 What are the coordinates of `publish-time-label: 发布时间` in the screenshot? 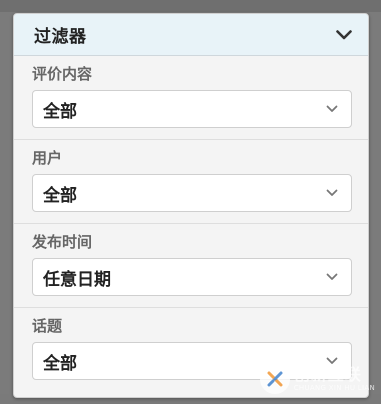 It's located at (62, 242).